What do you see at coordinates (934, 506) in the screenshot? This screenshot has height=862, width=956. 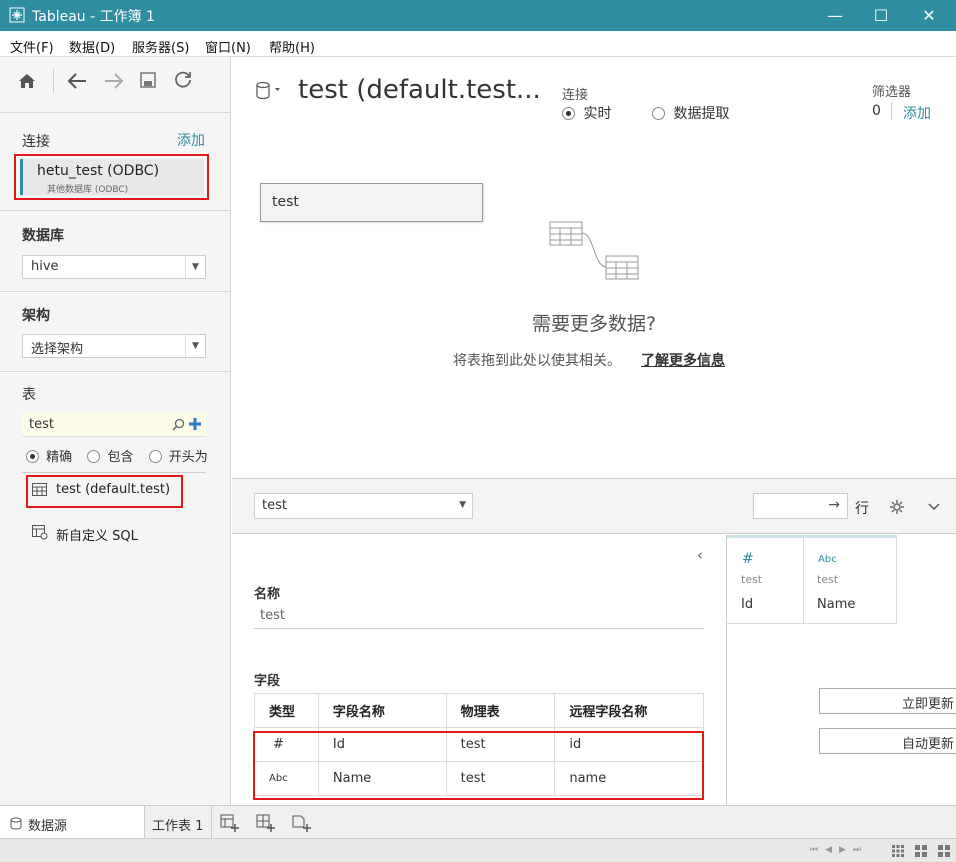 I see `chevron-down-icon` at bounding box center [934, 506].